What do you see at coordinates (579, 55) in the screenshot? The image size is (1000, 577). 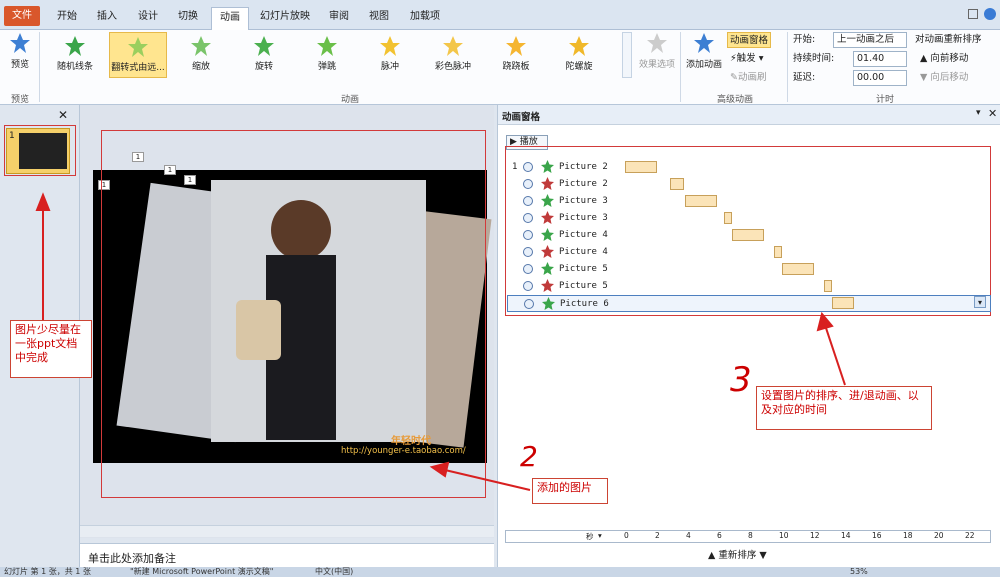 I see `effect-9: 陀螺旋` at bounding box center [579, 55].